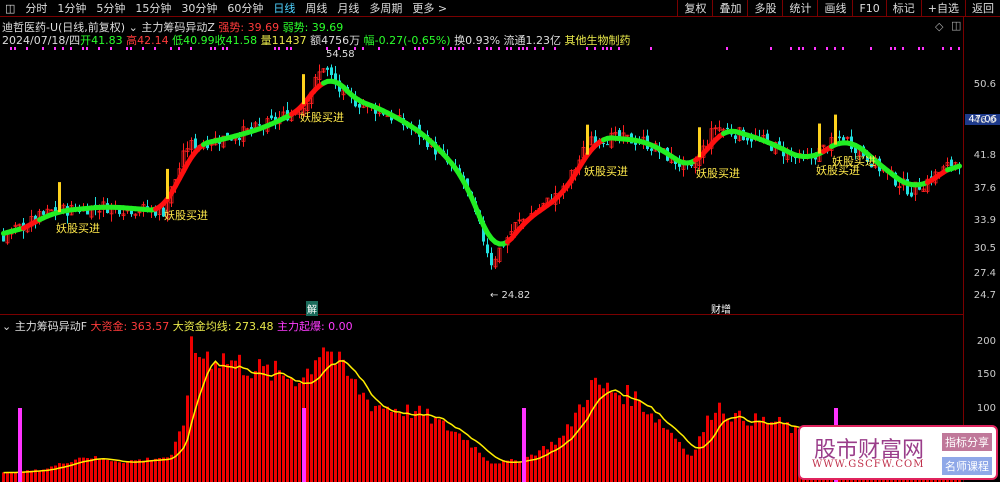 The width and height of the screenshot is (1000, 482). I want to click on unlock-marker: 解, so click(312, 308).